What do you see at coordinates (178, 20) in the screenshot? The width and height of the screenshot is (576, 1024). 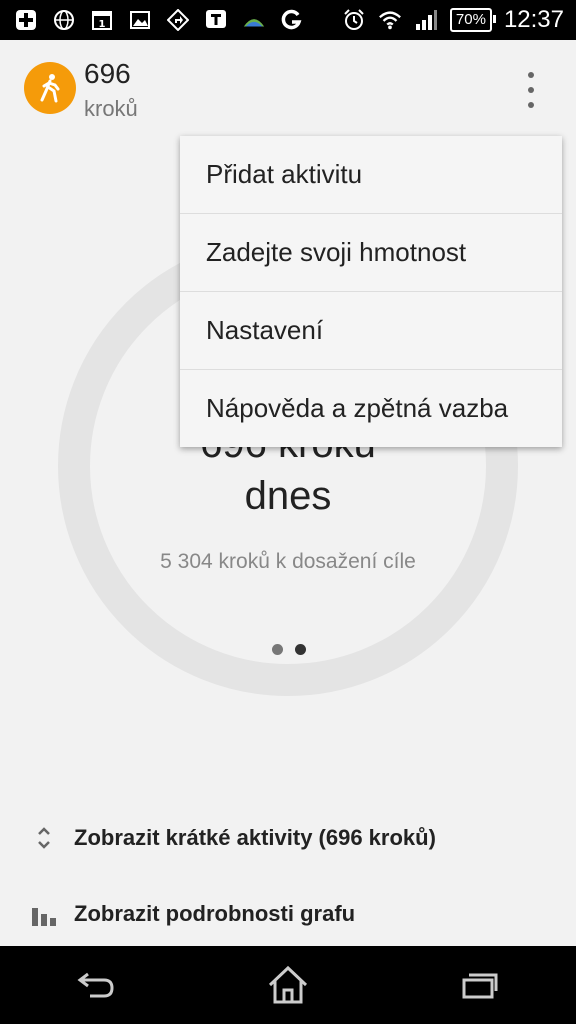 I see `nav-arrow-icon` at bounding box center [178, 20].